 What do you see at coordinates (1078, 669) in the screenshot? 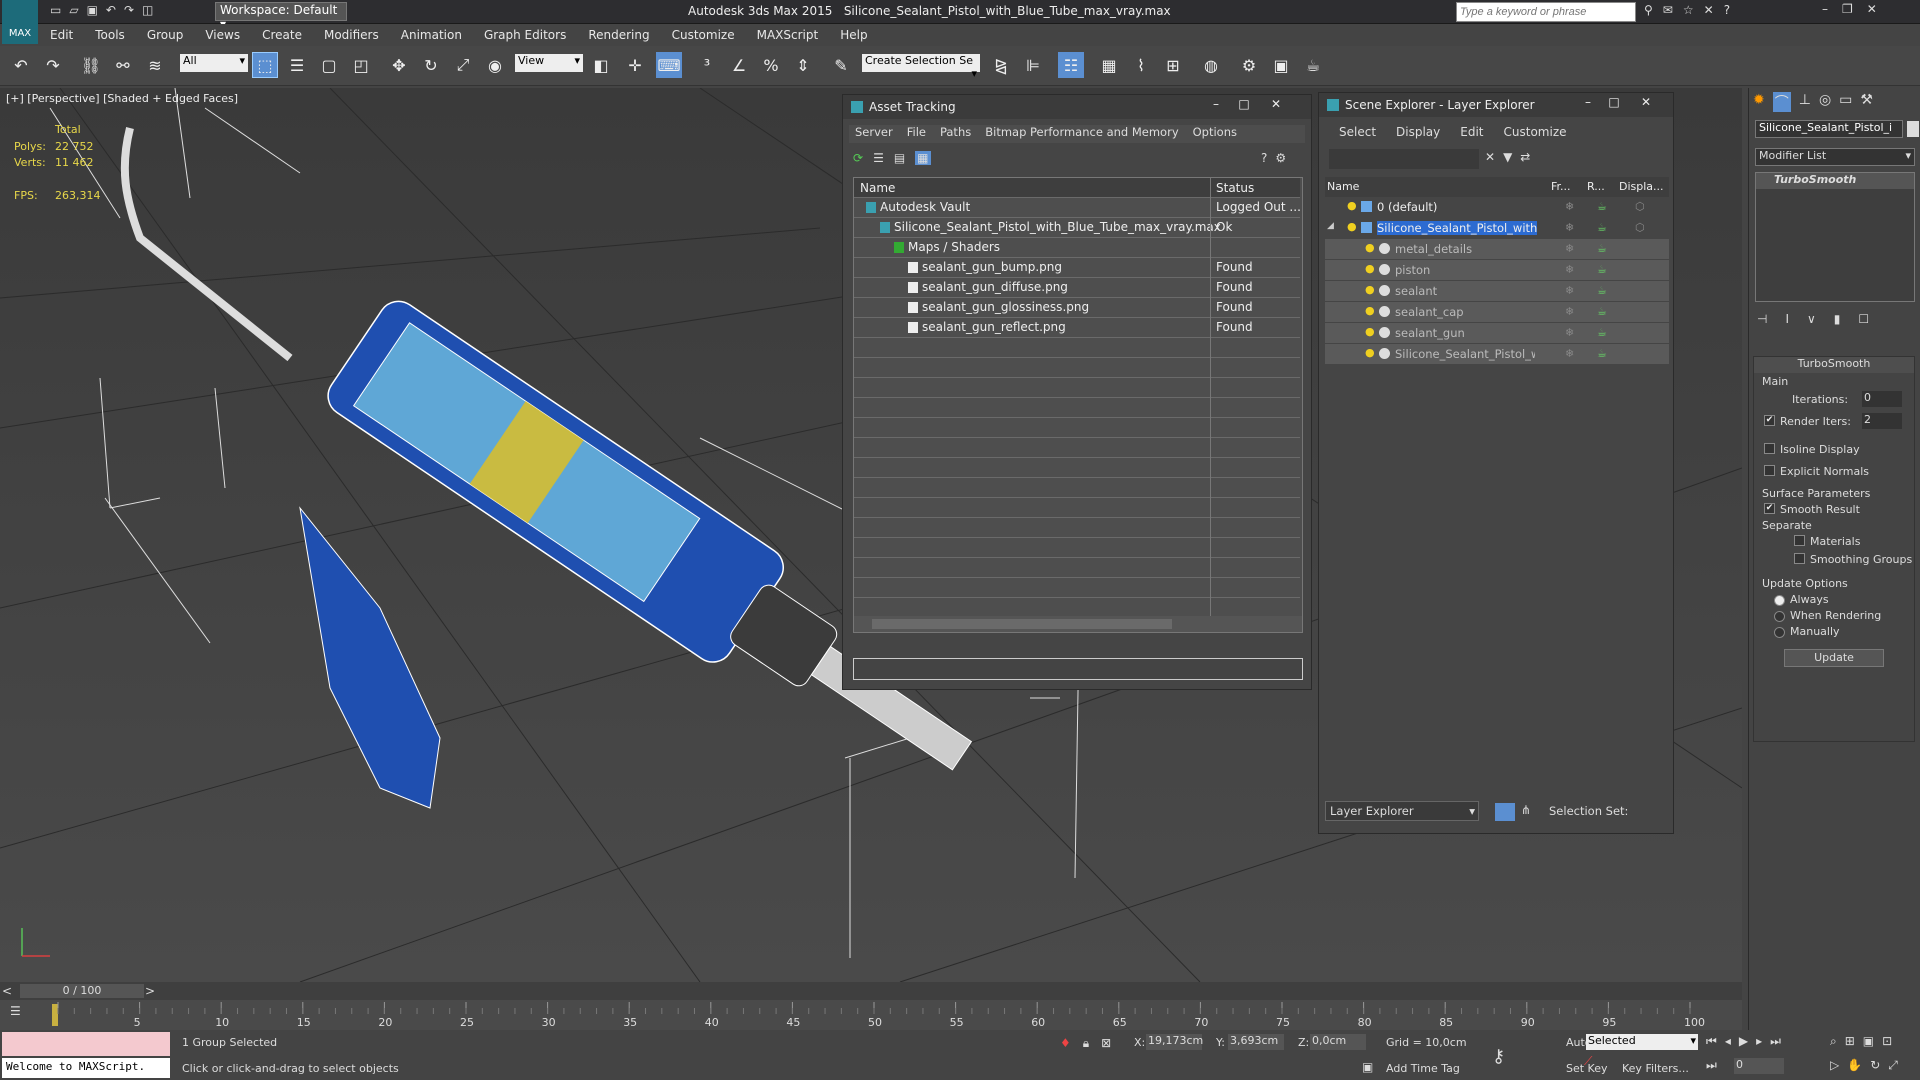
I see `asset-path-field` at bounding box center [1078, 669].